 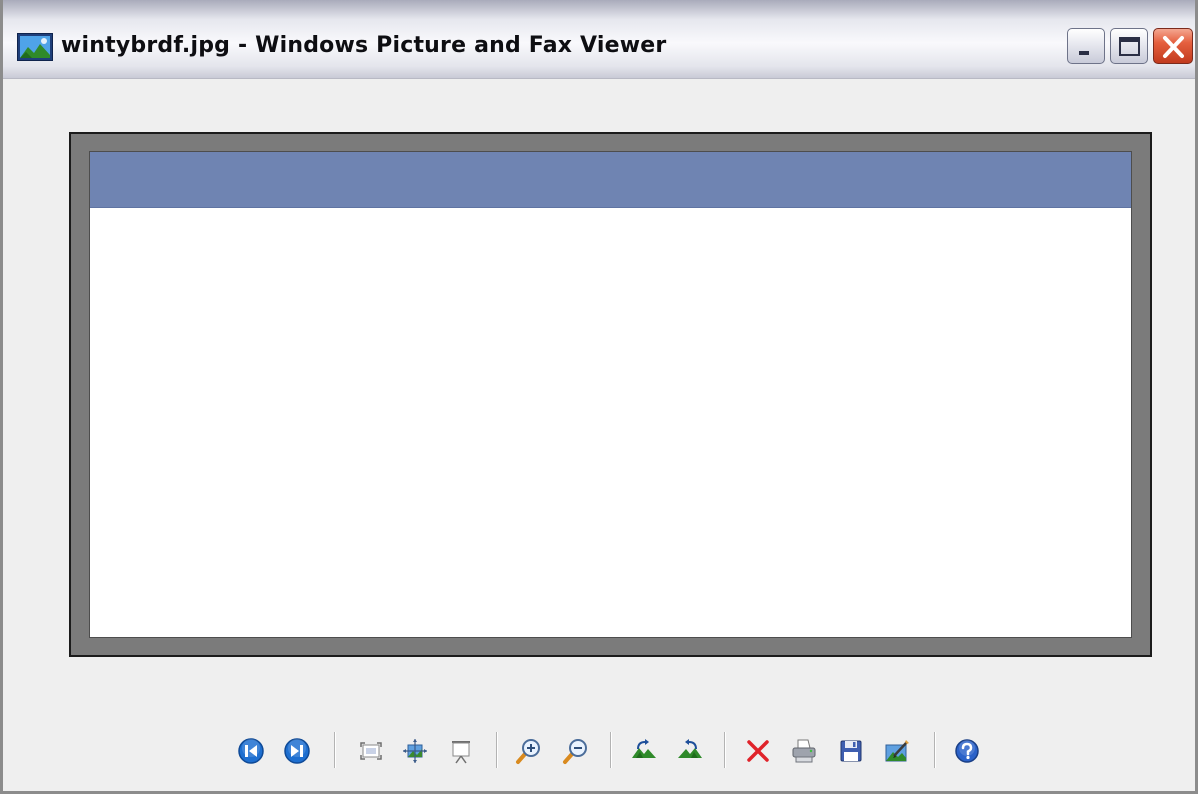 What do you see at coordinates (575, 751) in the screenshot?
I see `zoom-out-icon` at bounding box center [575, 751].